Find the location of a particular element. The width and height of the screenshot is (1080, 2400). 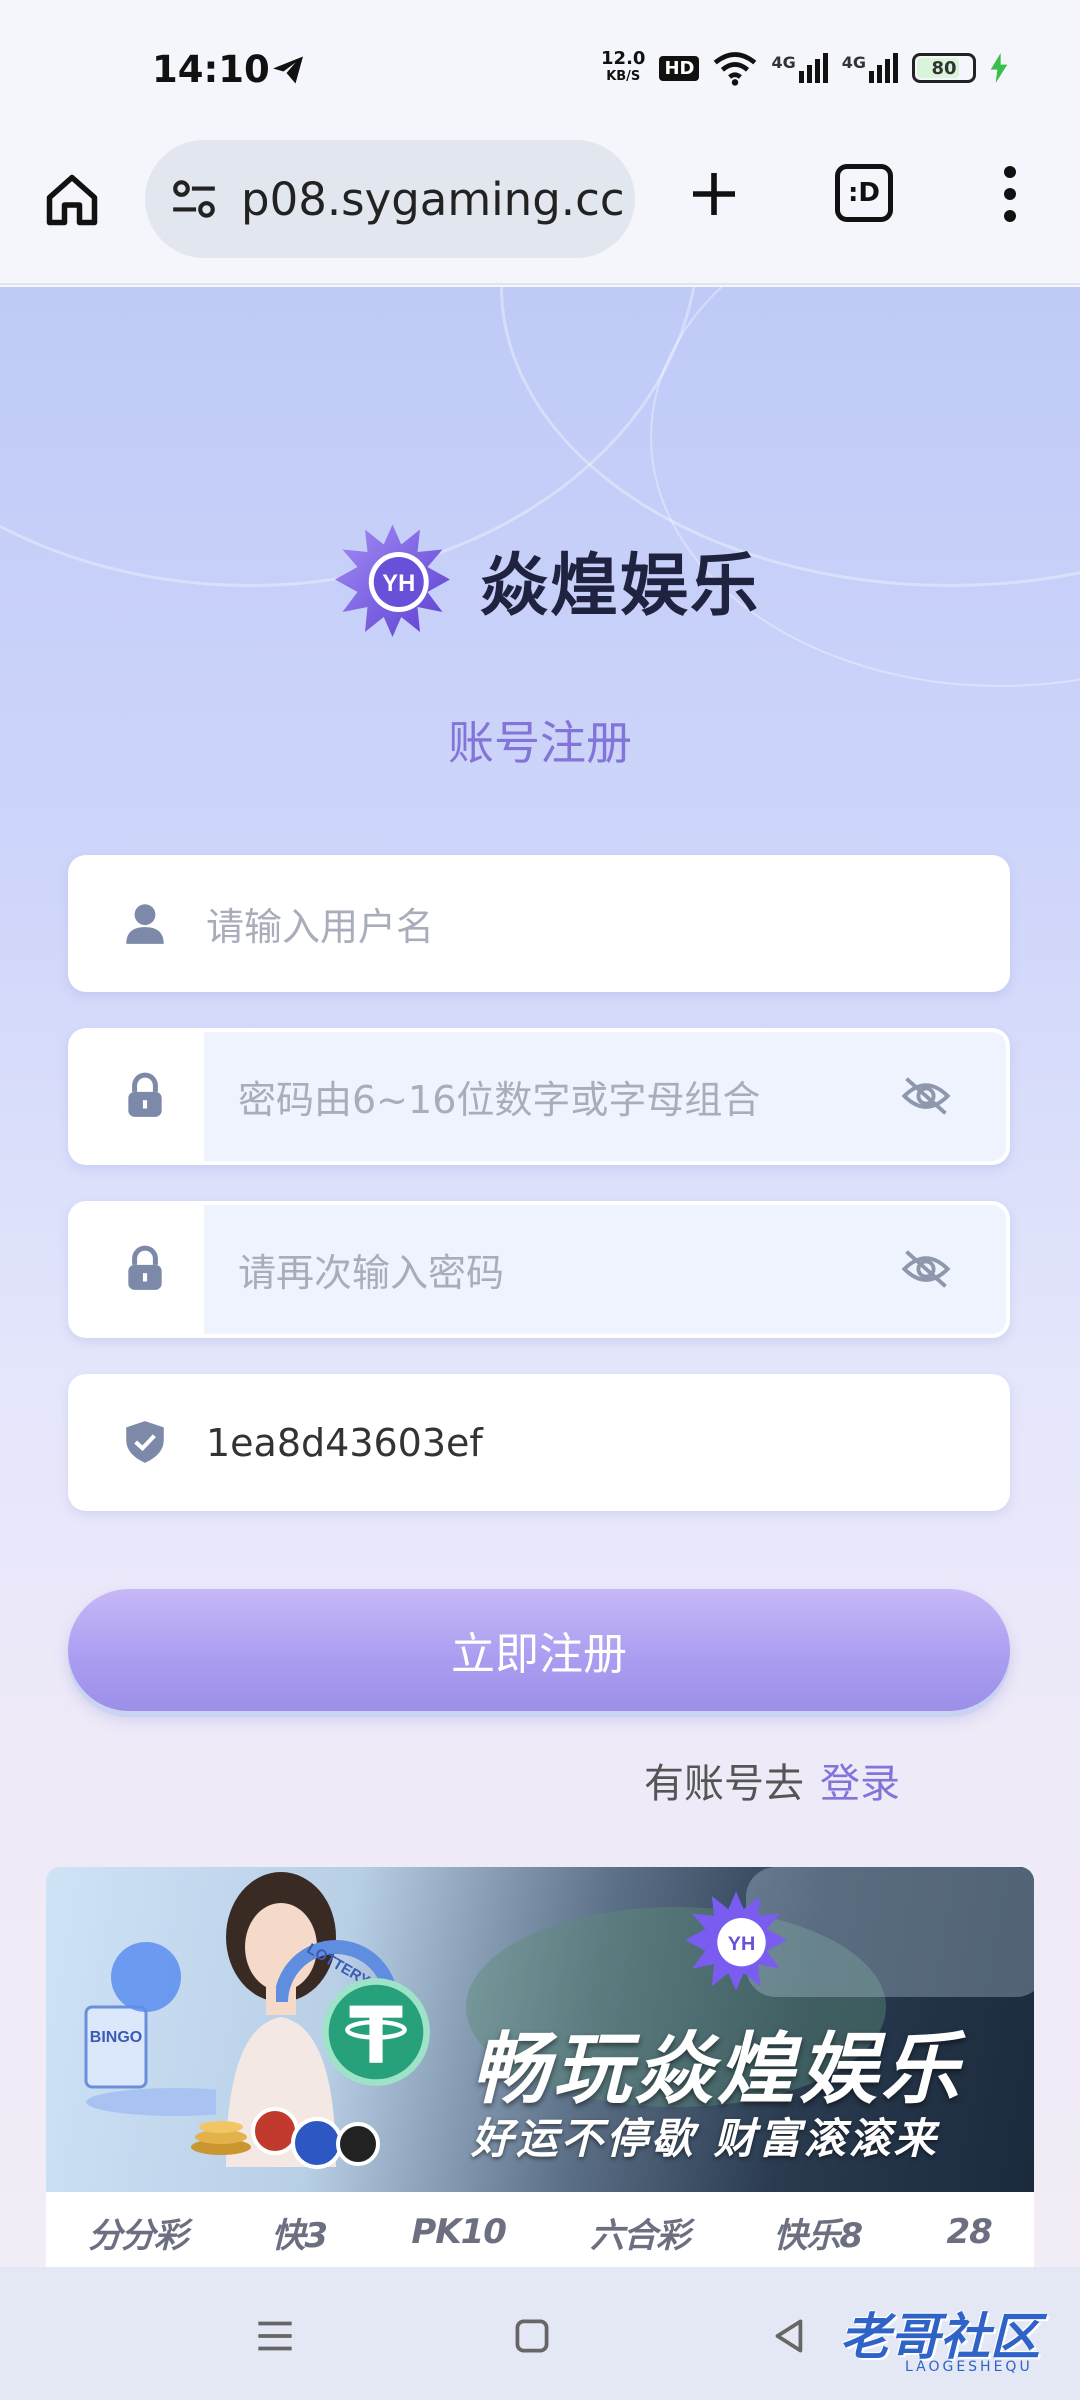

game-logo-item: 六合彩 is located at coordinates (640, 2232).